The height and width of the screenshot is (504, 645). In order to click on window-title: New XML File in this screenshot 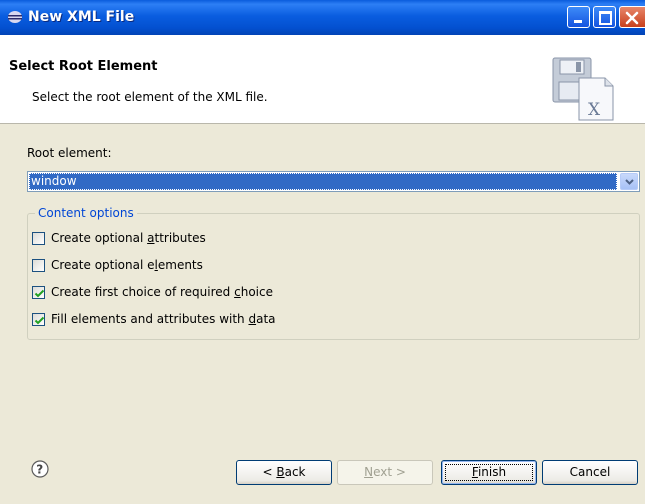, I will do `click(81, 17)`.